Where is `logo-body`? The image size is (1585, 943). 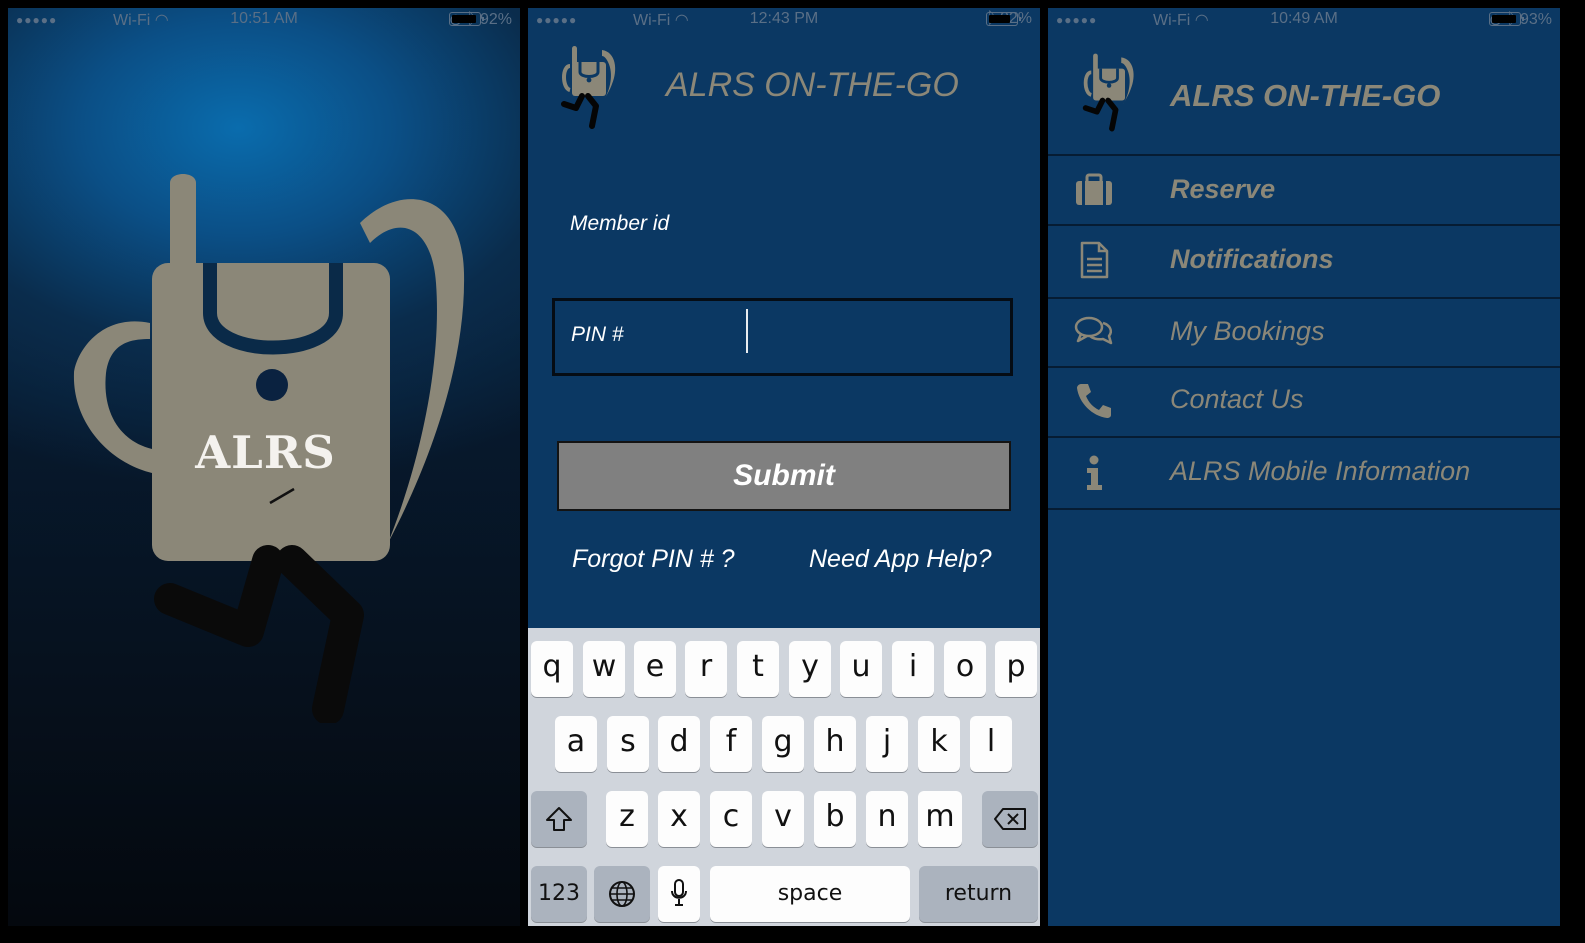 logo-body is located at coordinates (271, 412).